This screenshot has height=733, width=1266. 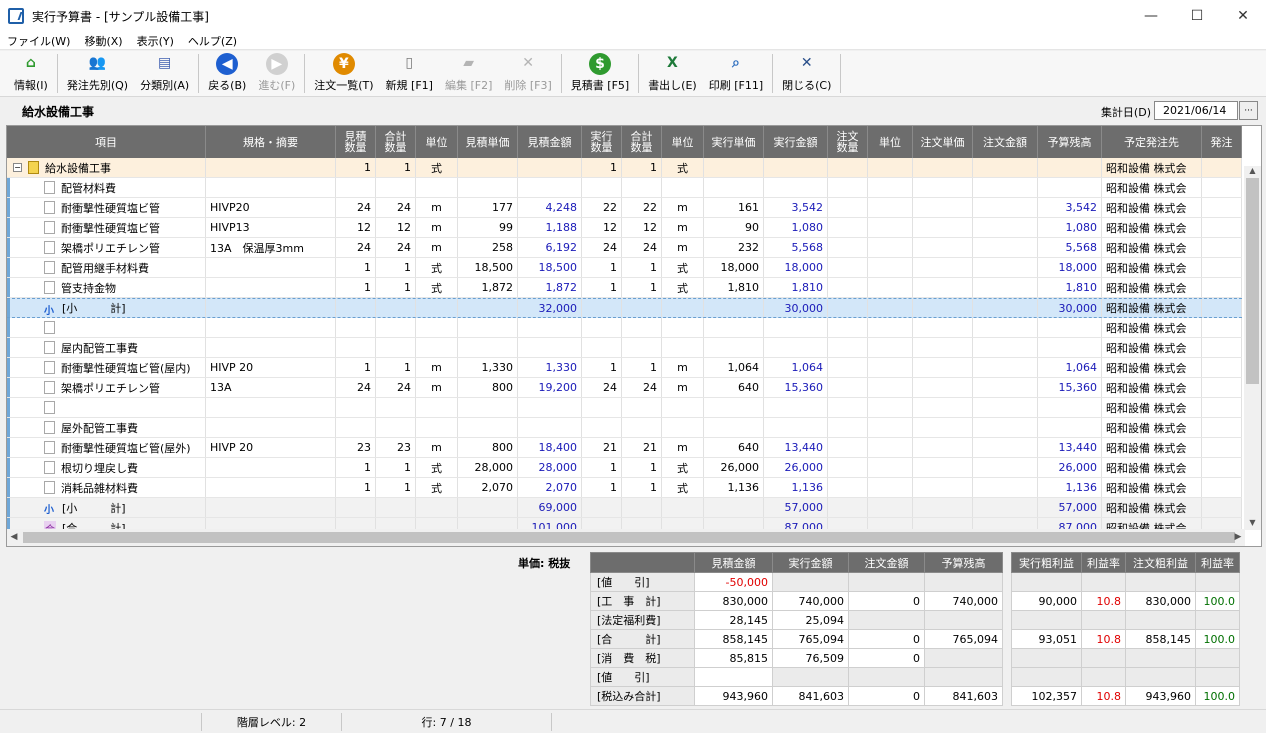 I want to click on table-row: 昭和設備 株式会, so click(x=624, y=328).